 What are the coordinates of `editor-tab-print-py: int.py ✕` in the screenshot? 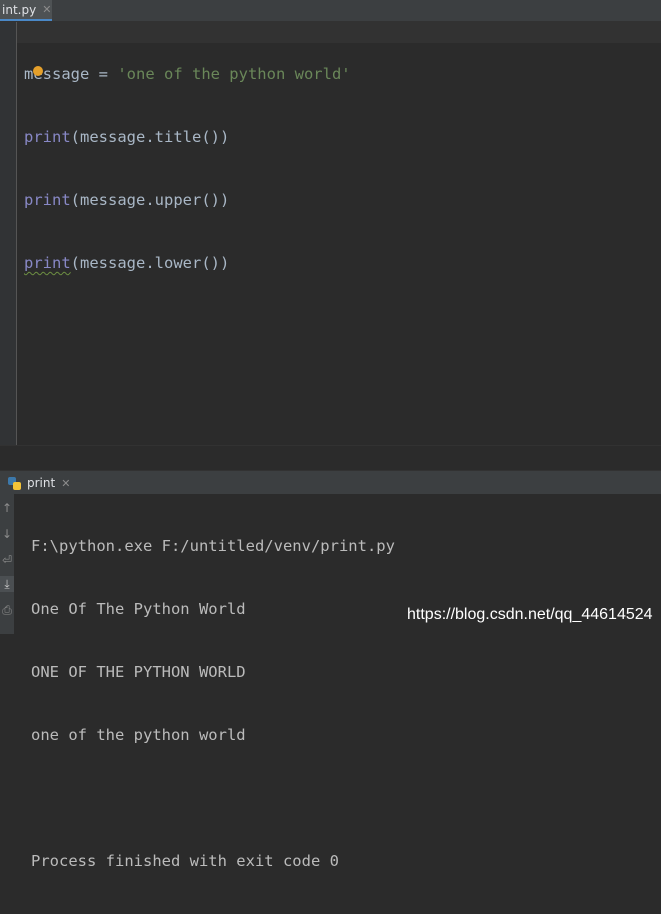 It's located at (26, 10).